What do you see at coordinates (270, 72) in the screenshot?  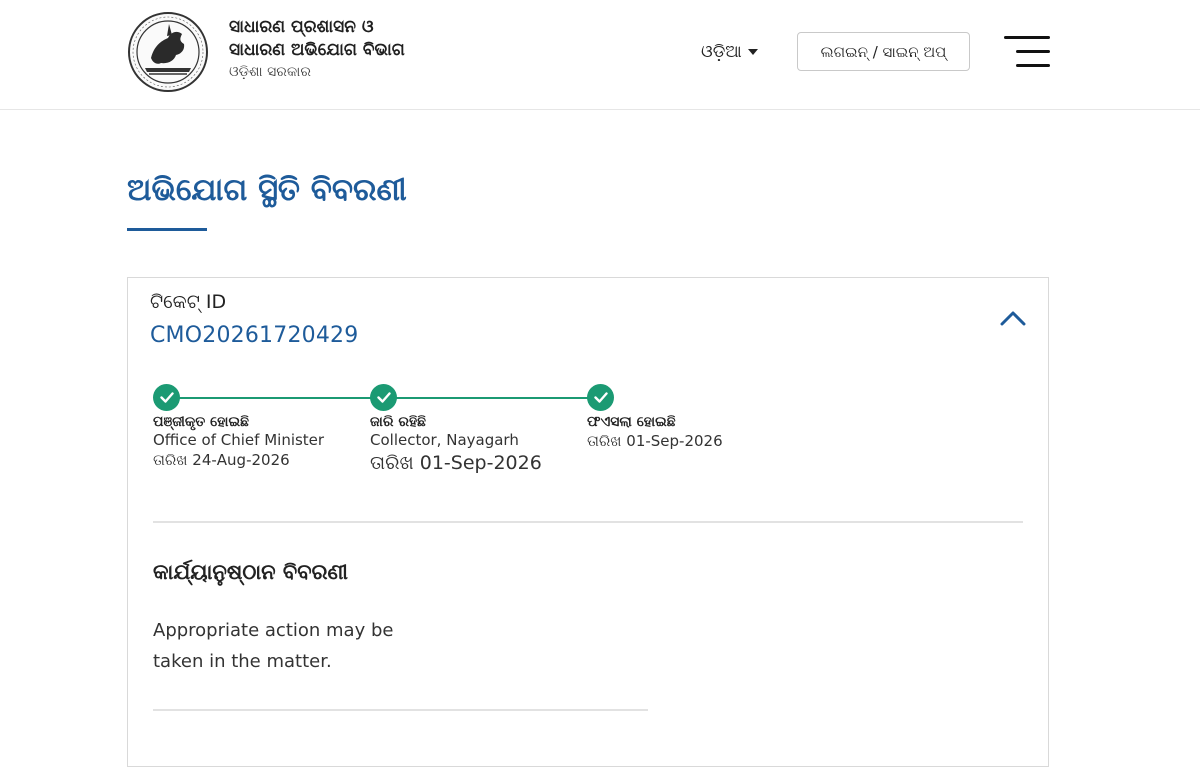 I see `org-government-label: ଓଡ଼ିଶା ସରକାର` at bounding box center [270, 72].